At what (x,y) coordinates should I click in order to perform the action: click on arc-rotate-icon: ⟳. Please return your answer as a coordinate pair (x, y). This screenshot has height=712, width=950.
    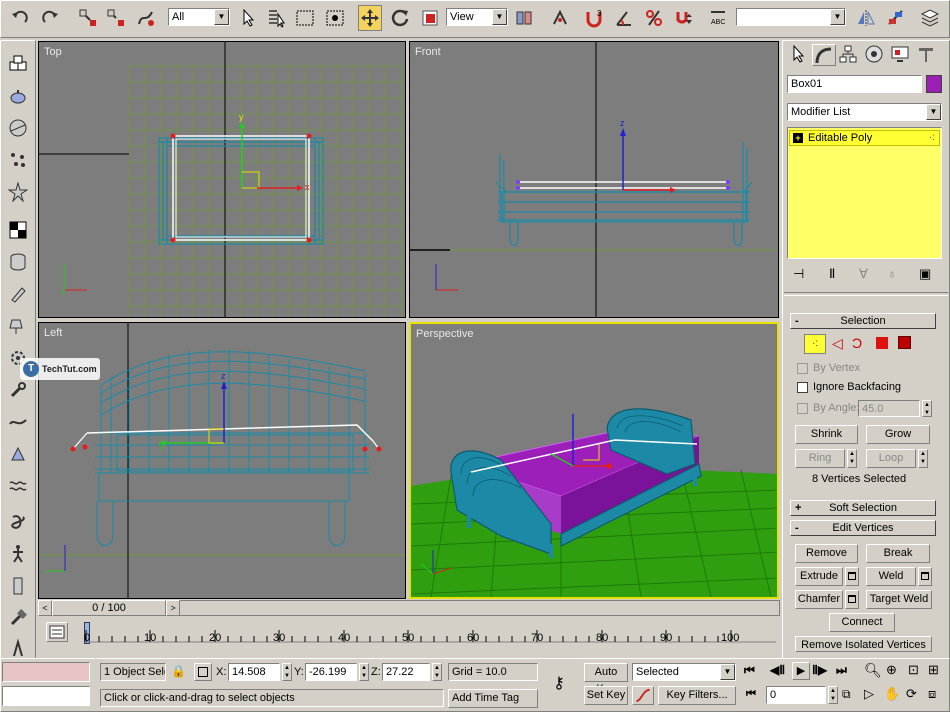
    Looking at the image, I should click on (911, 694).